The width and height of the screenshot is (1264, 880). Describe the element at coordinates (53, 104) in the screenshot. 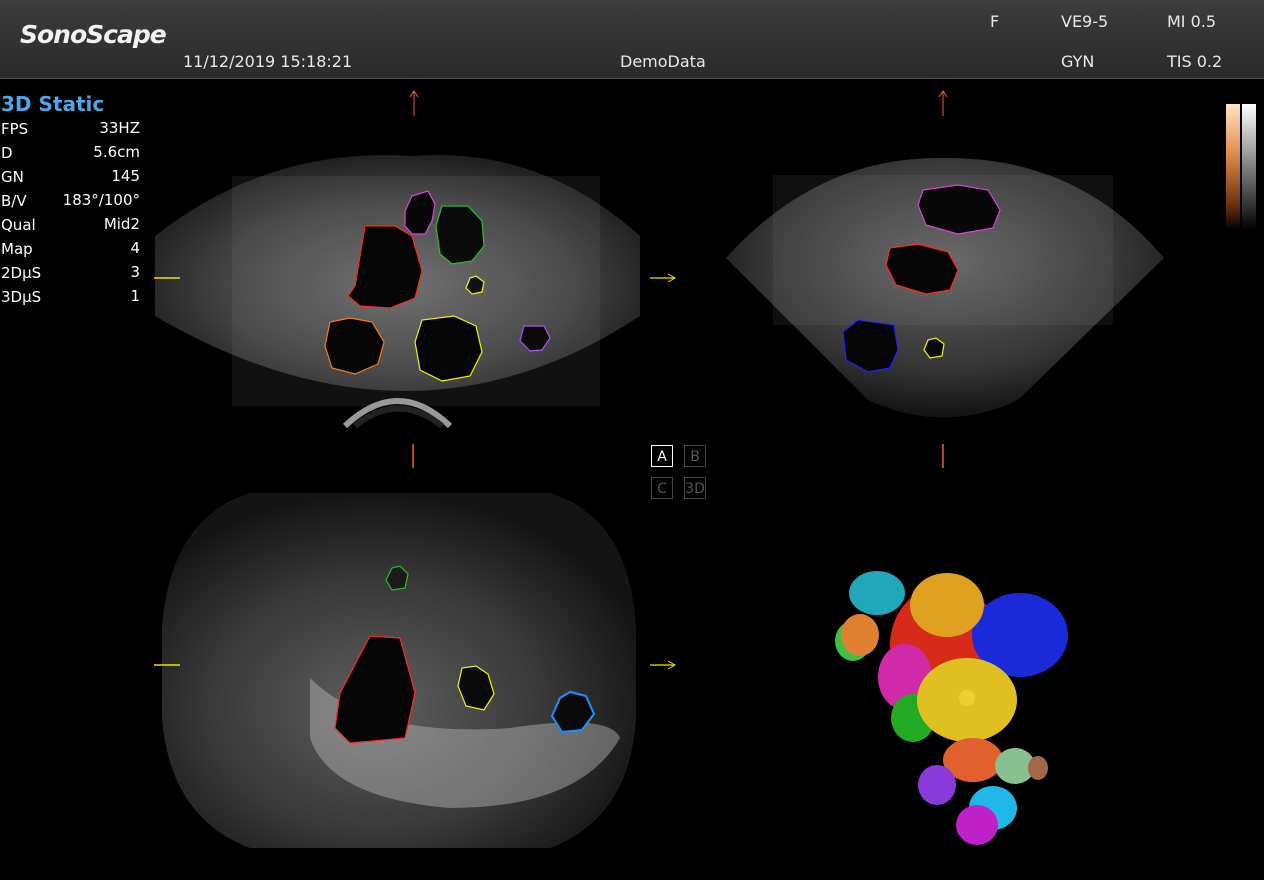

I see `mode-title: 3D Static` at that location.